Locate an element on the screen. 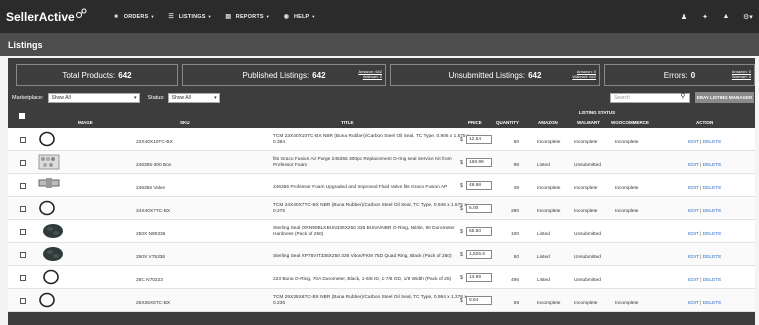 This screenshot has height=325, width=759. status-label: Status: is located at coordinates (156, 98).